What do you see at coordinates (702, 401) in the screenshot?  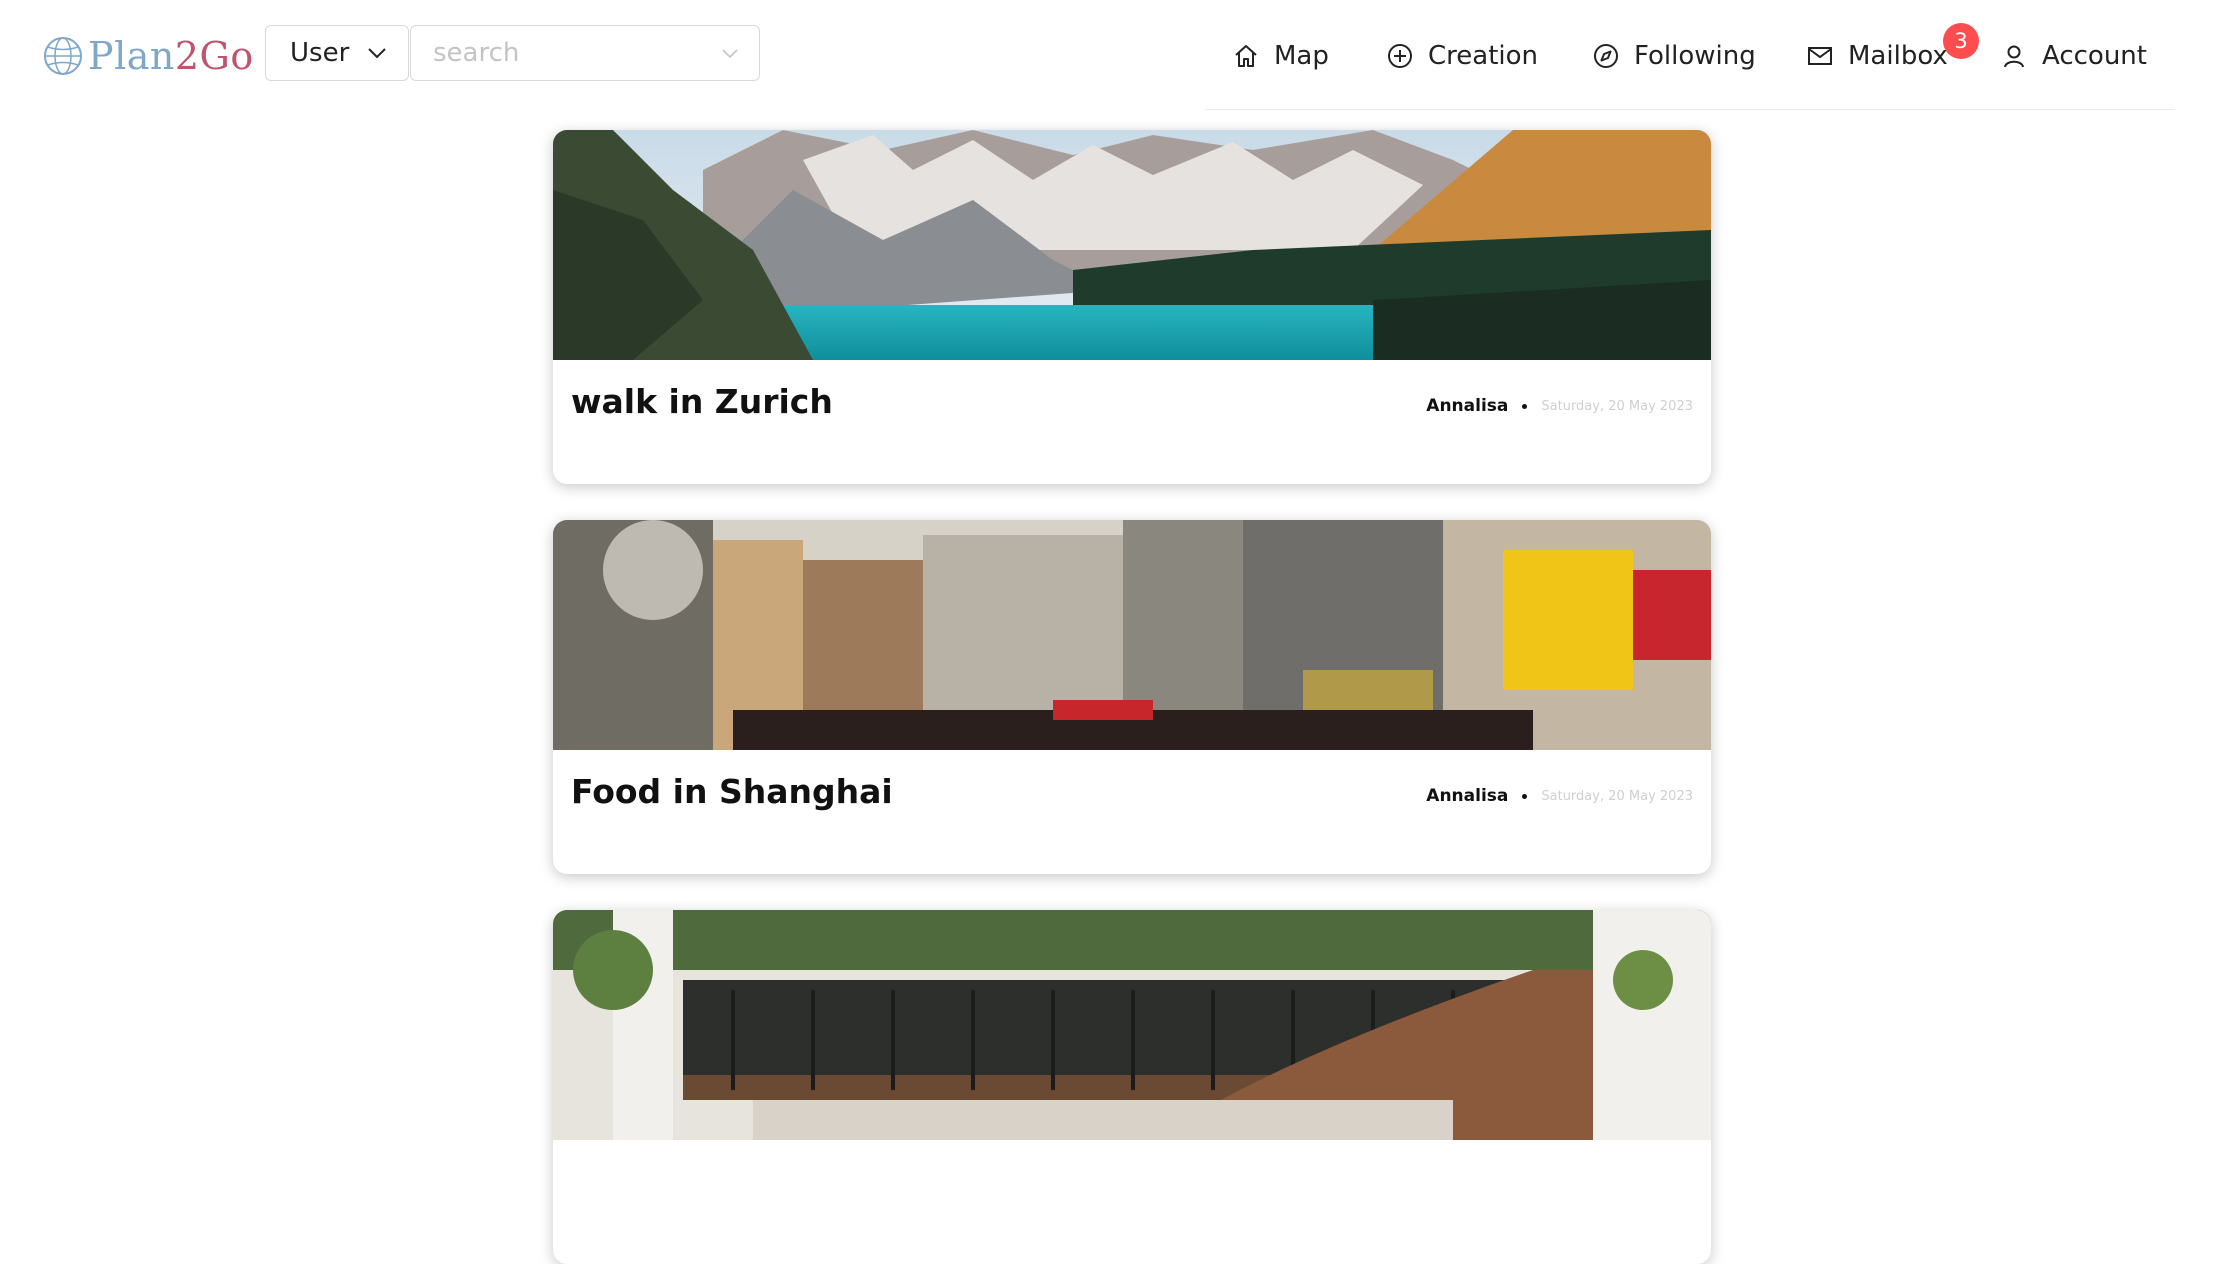 I see `post-title: walk in Zurich` at bounding box center [702, 401].